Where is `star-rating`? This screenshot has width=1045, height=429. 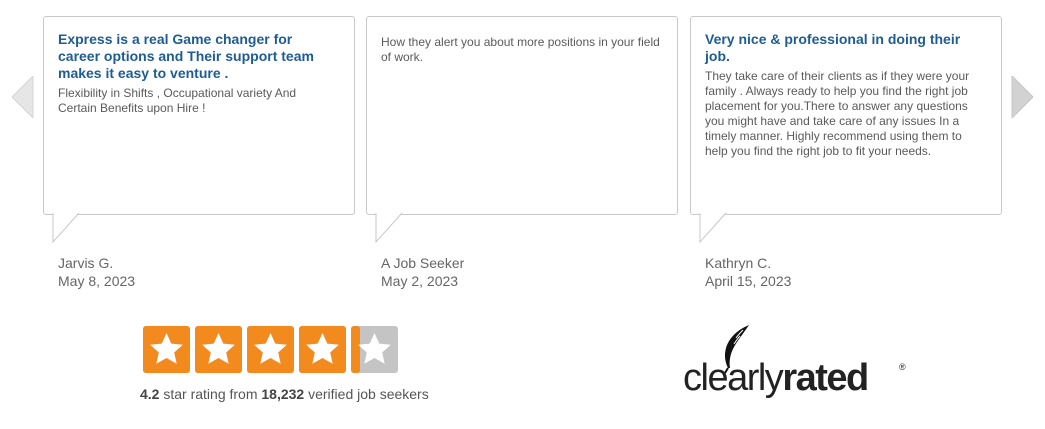
star-rating is located at coordinates (273, 350).